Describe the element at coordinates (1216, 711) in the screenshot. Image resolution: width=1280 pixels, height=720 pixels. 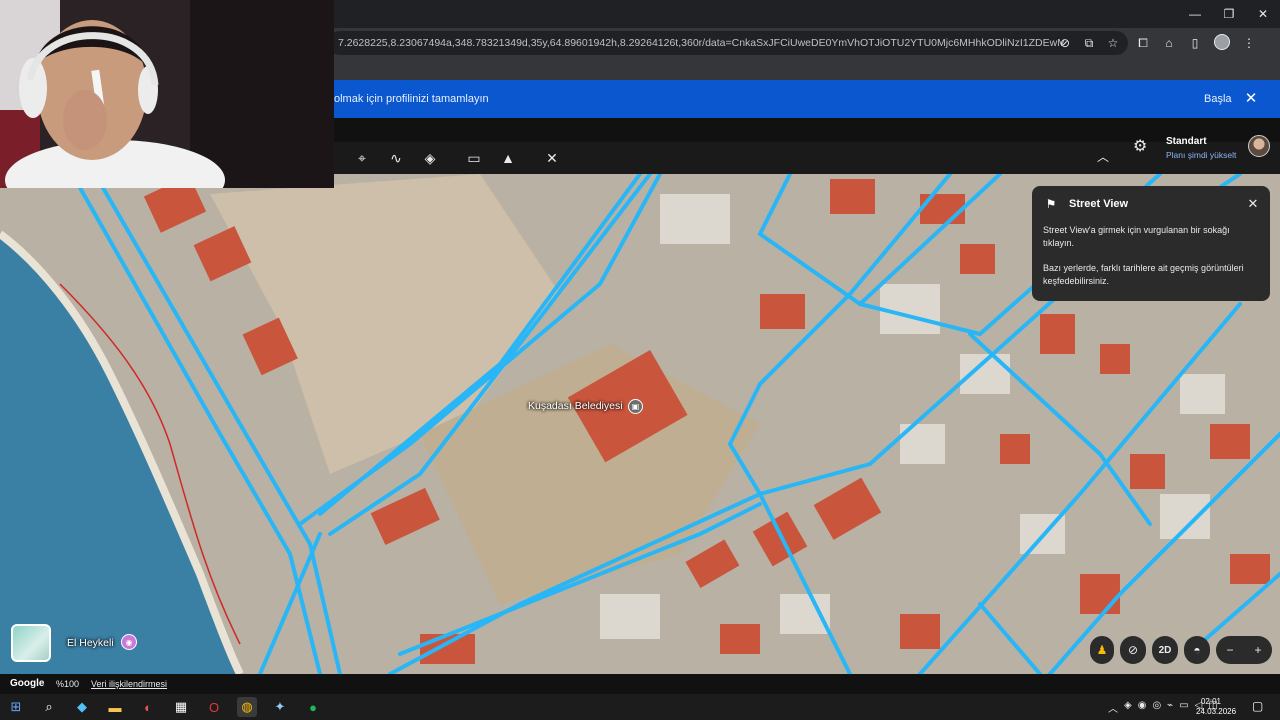
I see `clock-date: 24.03.2026` at that location.